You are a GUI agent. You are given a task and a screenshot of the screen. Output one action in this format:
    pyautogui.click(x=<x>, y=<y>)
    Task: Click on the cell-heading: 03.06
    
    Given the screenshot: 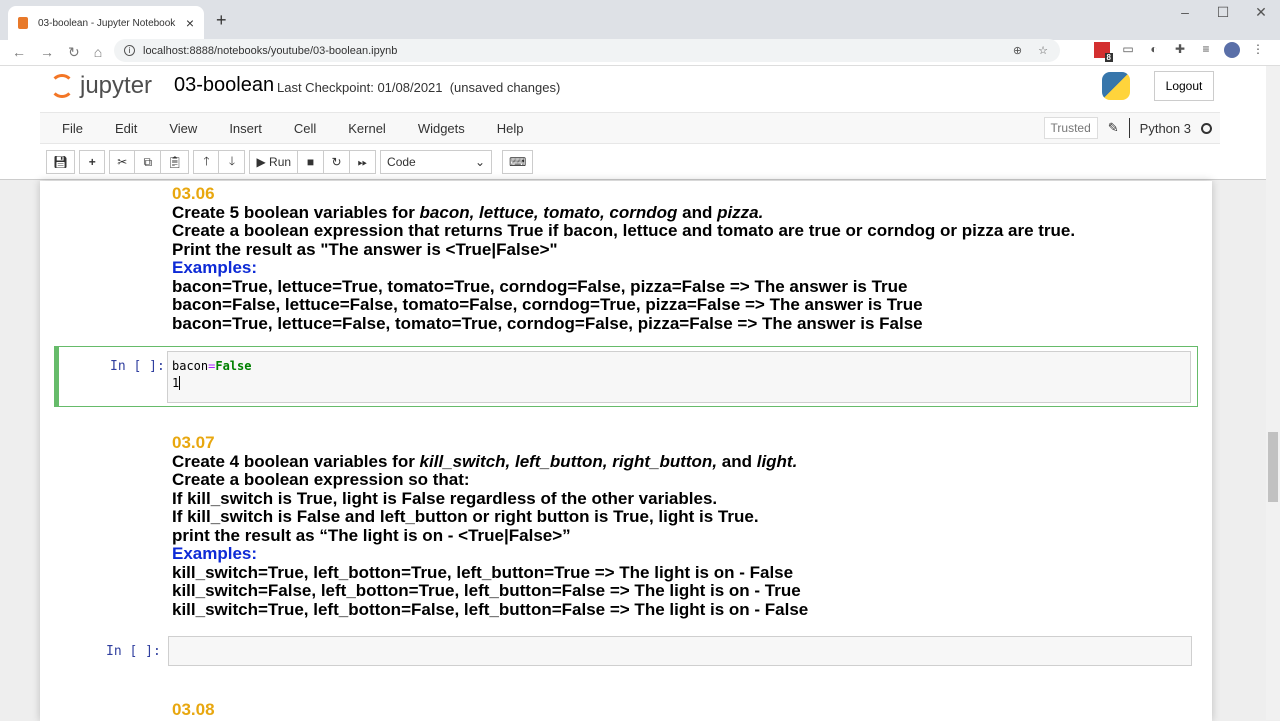 What is the action you would take?
    pyautogui.click(x=193, y=193)
    